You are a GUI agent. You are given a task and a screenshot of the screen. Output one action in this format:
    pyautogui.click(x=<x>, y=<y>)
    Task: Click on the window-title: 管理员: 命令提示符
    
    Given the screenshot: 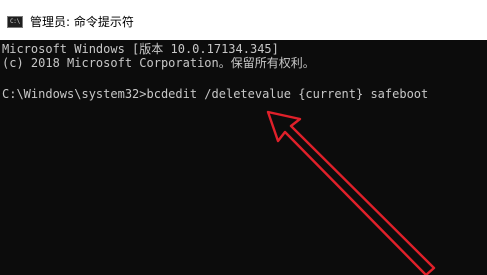 What is the action you would take?
    pyautogui.click(x=82, y=22)
    